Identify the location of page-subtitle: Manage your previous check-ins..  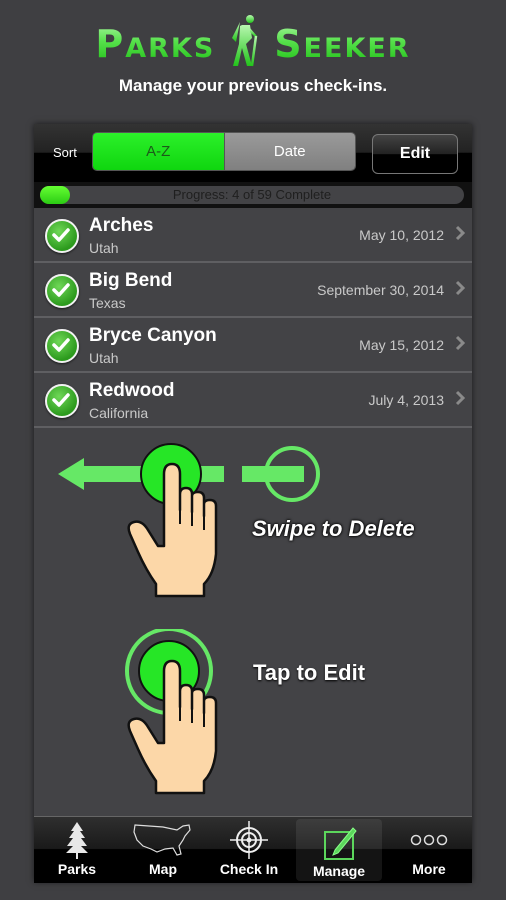
(253, 85).